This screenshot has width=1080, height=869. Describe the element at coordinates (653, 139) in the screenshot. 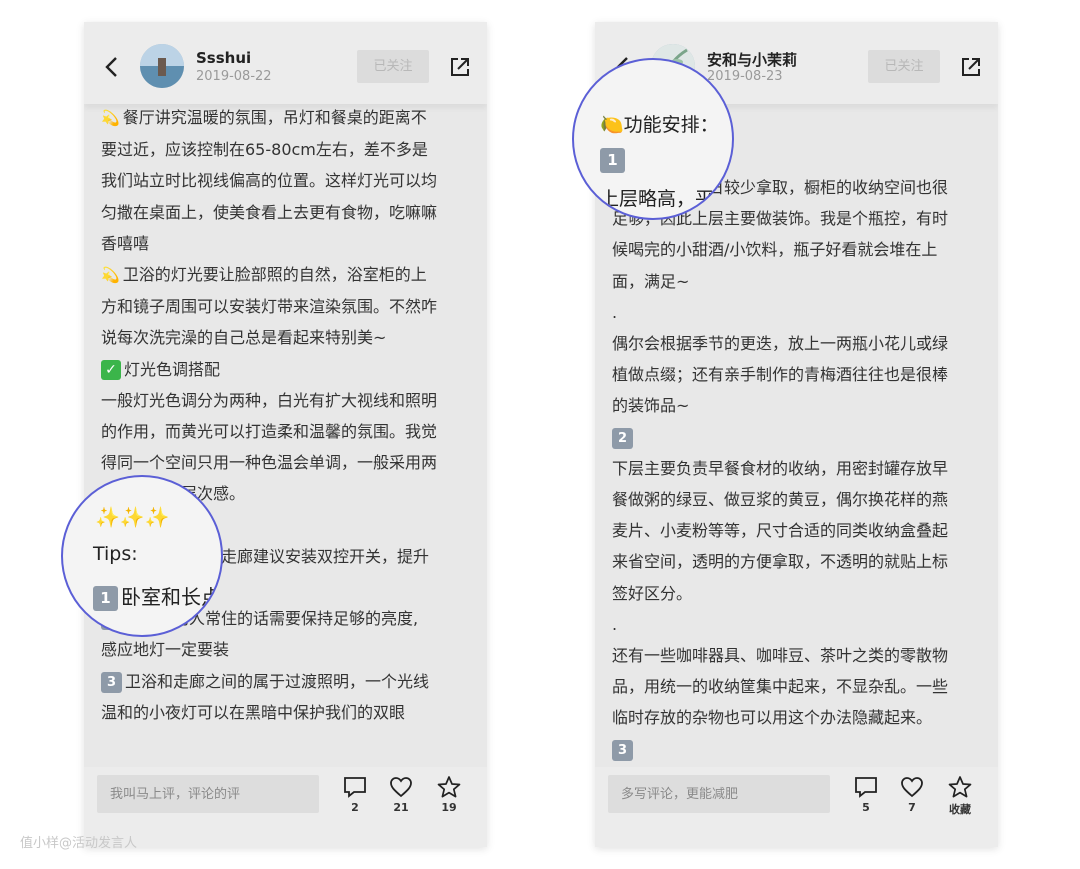

I see `magnifier-callout: 🍋功能安排： 1 上层略高，平日较少拿取` at that location.